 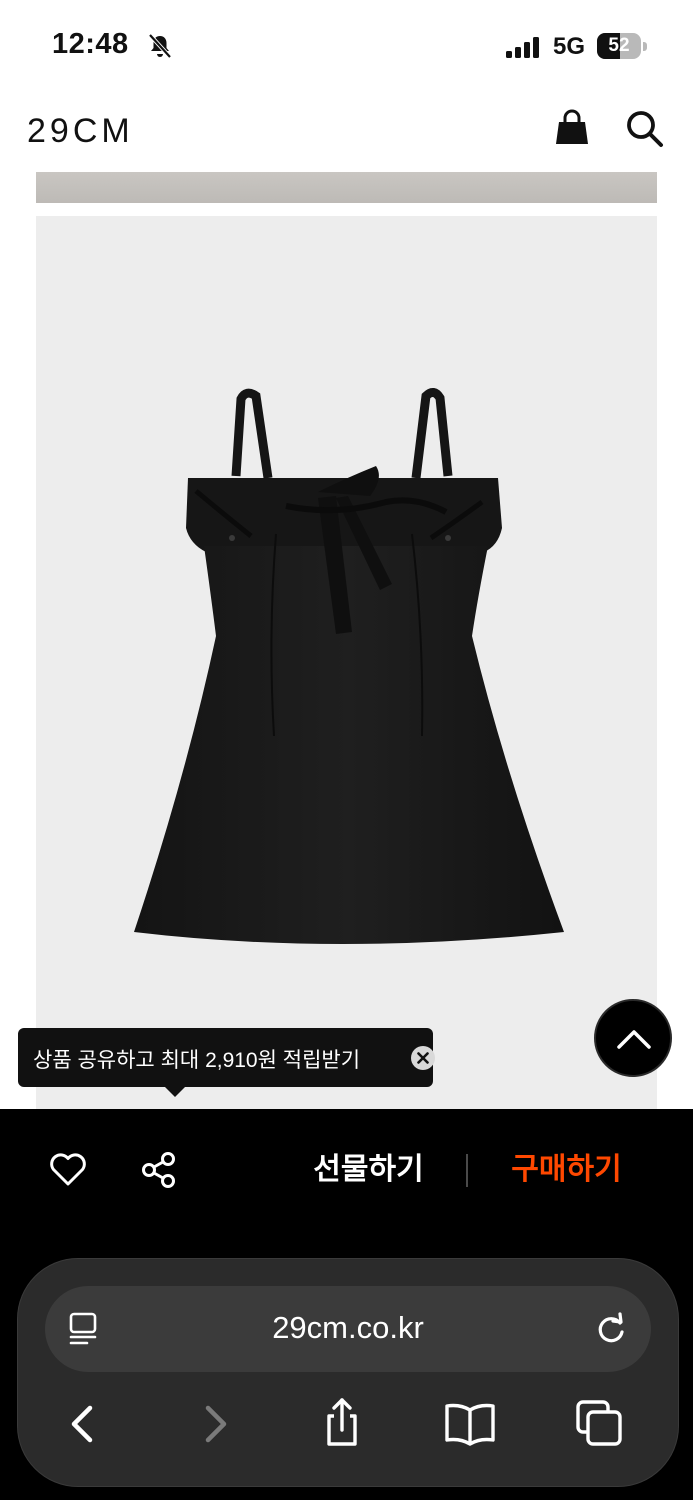 I want to click on tooltip-close-button, so click(x=423, y=1058).